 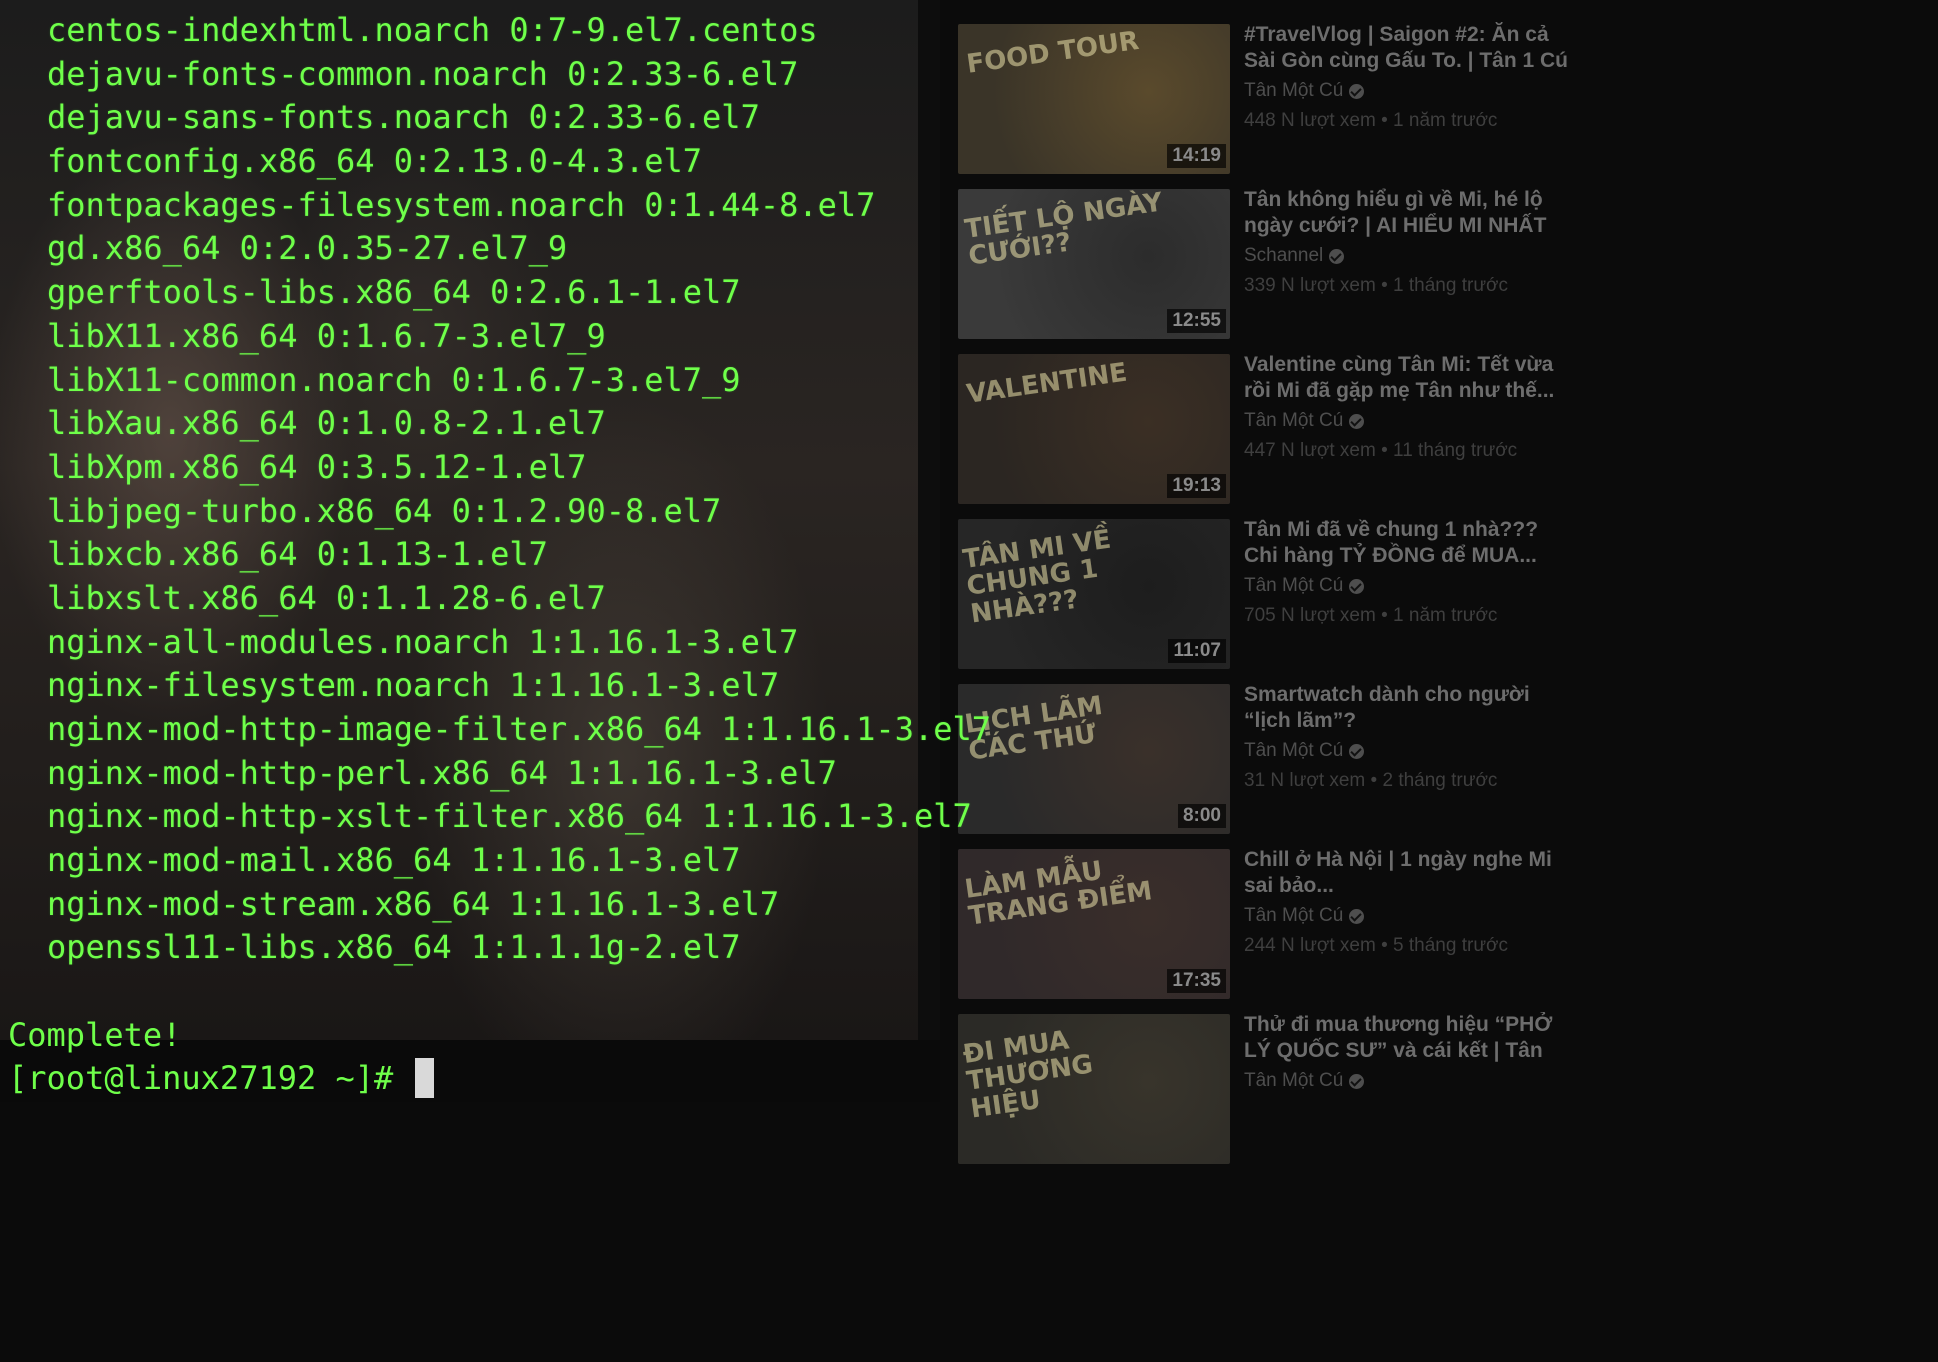 I want to click on text-cursor, so click(x=425, y=1078).